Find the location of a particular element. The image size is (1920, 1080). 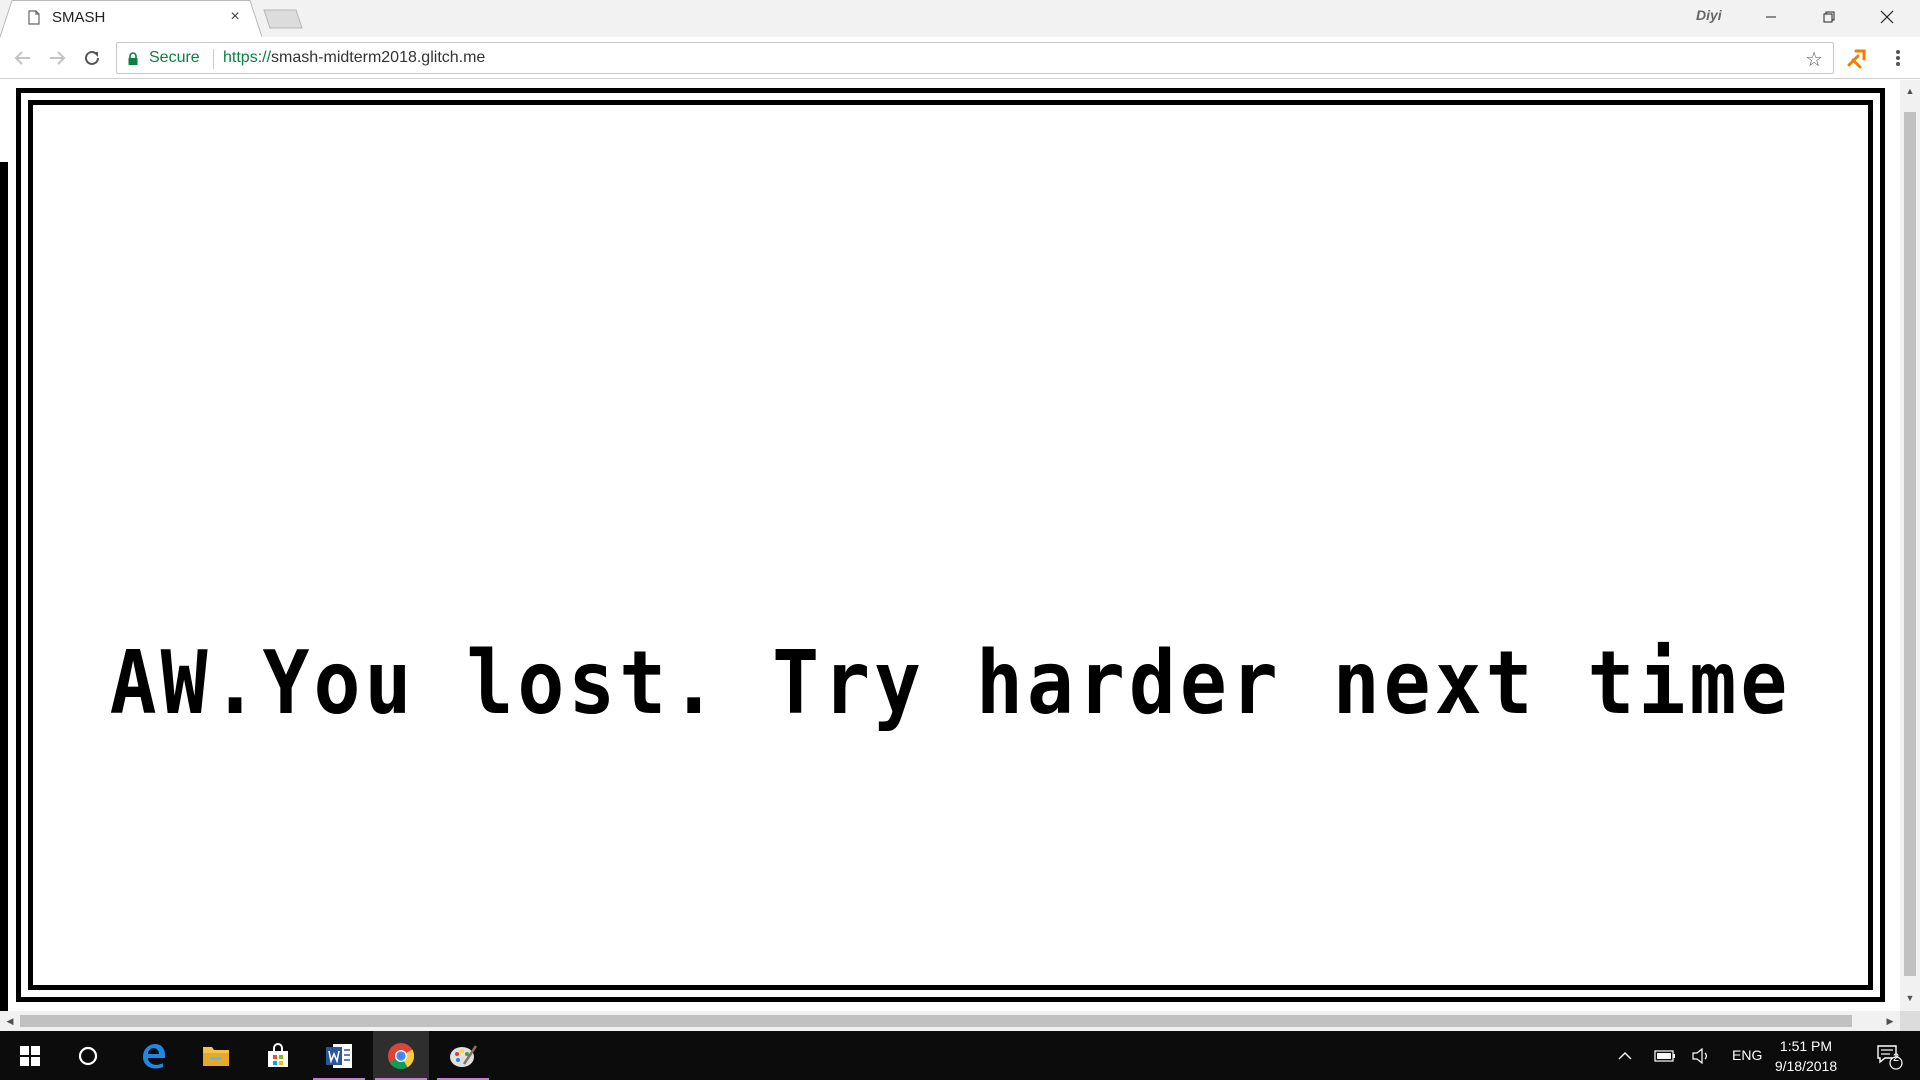

start-button is located at coordinates (30, 1055).